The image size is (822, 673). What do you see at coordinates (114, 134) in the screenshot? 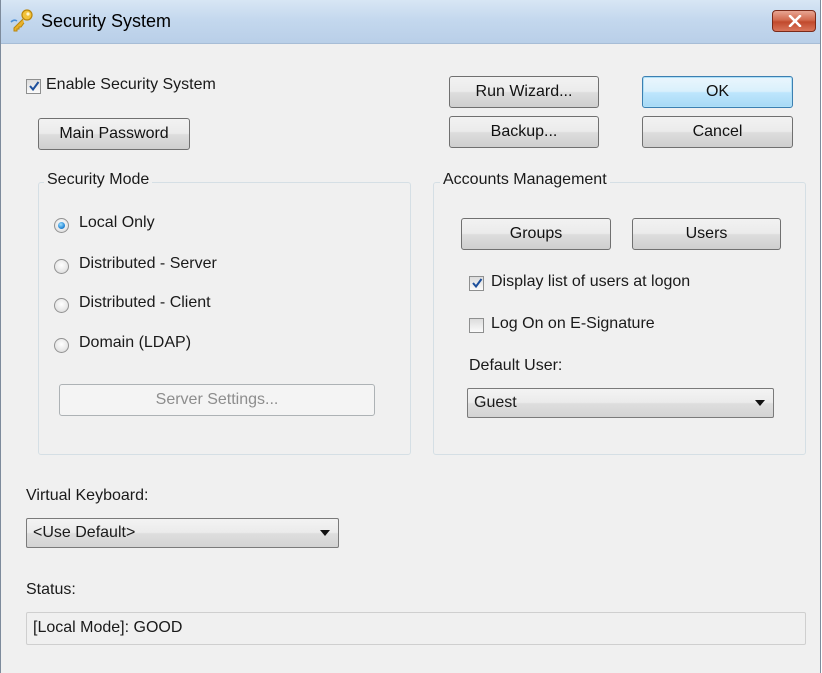
I see `main-password-button: Main Password` at bounding box center [114, 134].